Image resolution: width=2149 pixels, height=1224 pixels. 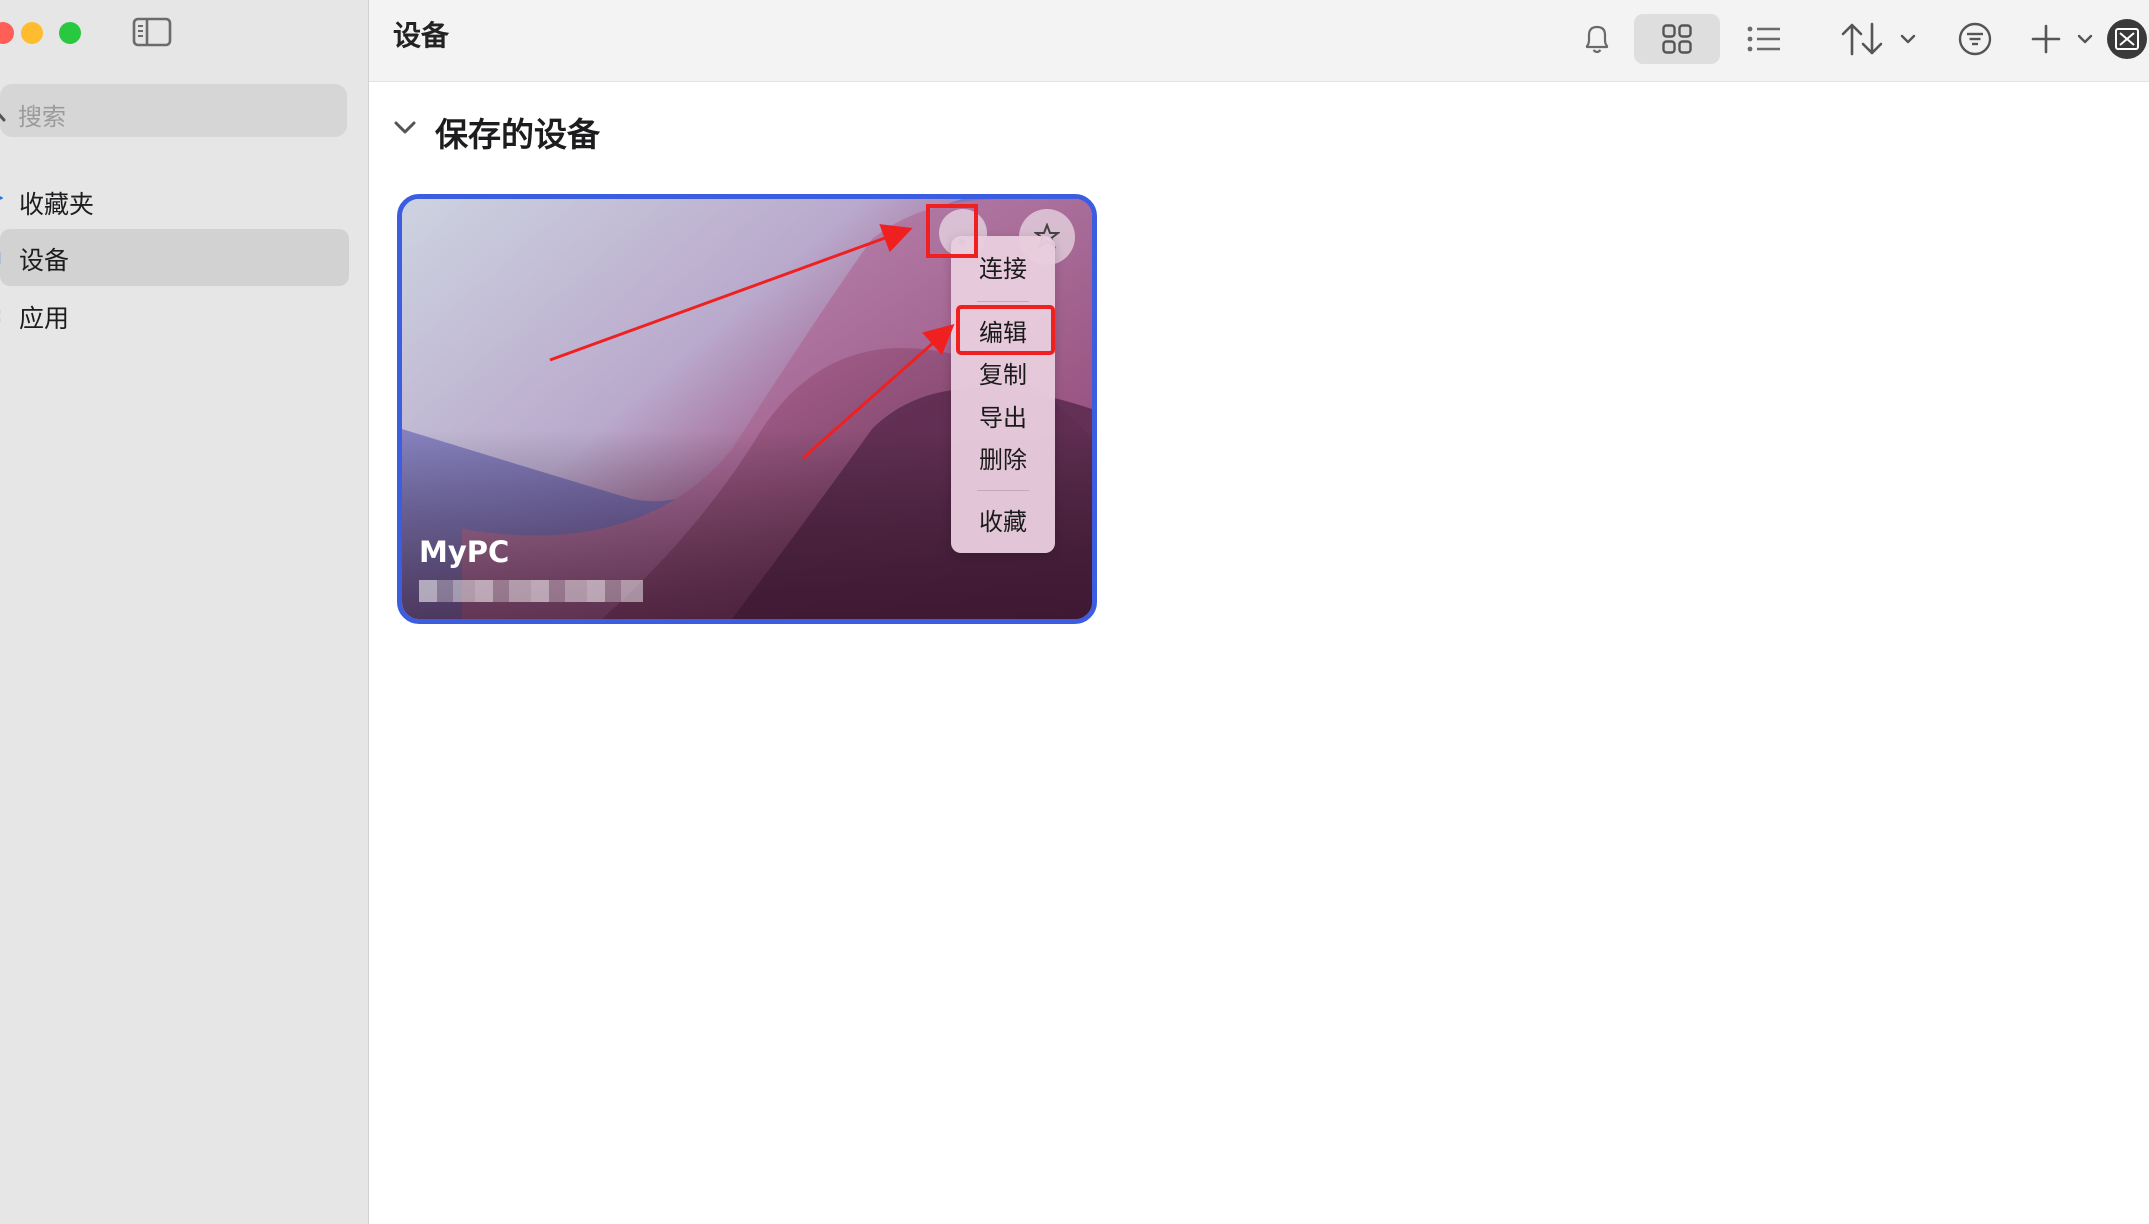 I want to click on add-device-button, so click(x=2065, y=39).